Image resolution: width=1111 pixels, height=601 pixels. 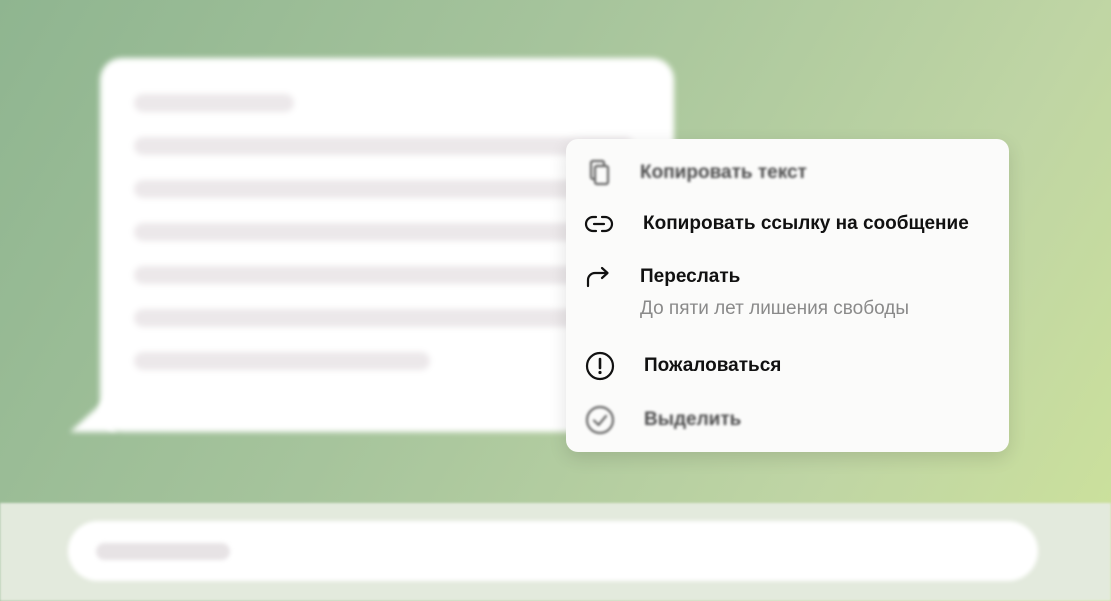 What do you see at coordinates (690, 276) in the screenshot?
I see `menu-item-label: Переслать` at bounding box center [690, 276].